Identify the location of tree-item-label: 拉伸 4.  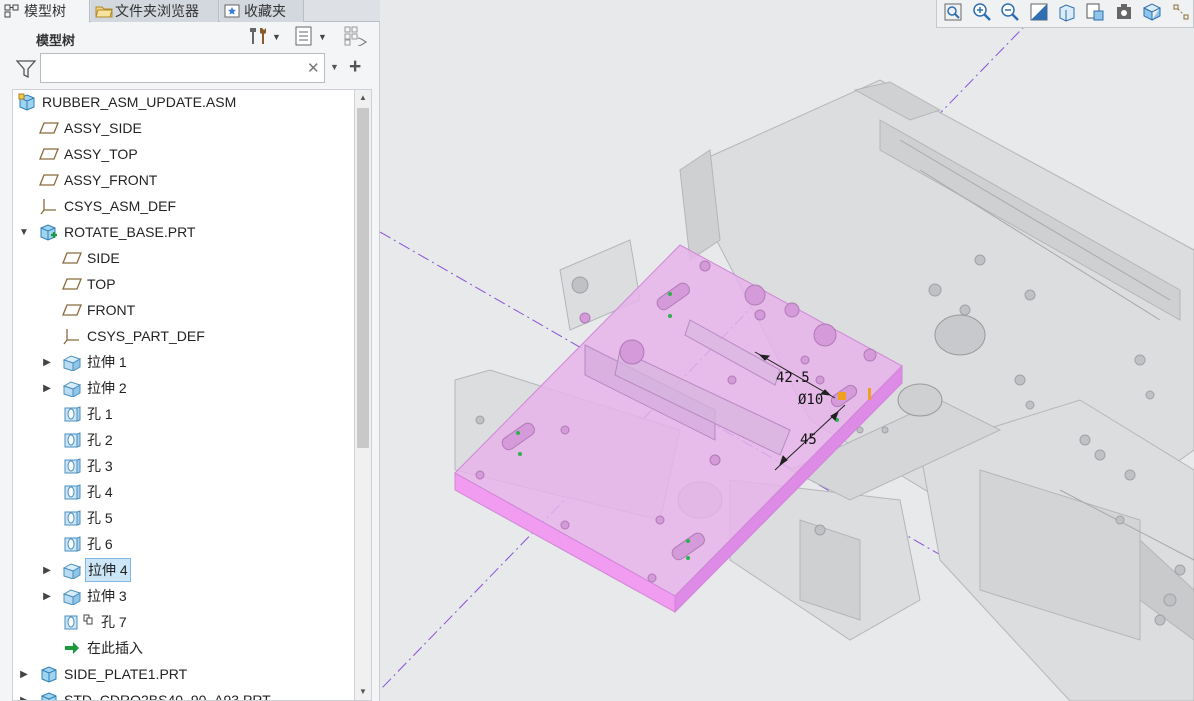
(108, 570).